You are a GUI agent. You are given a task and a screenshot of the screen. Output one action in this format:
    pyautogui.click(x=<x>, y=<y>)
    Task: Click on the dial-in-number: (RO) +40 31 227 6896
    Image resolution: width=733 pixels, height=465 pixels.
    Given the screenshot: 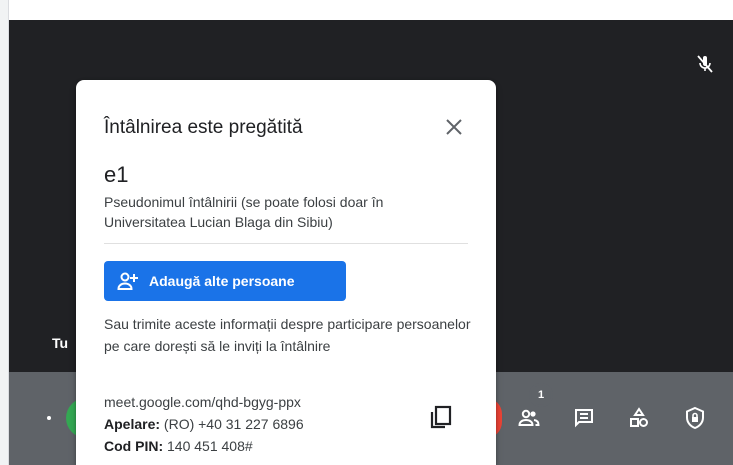 What is the action you would take?
    pyautogui.click(x=233, y=424)
    